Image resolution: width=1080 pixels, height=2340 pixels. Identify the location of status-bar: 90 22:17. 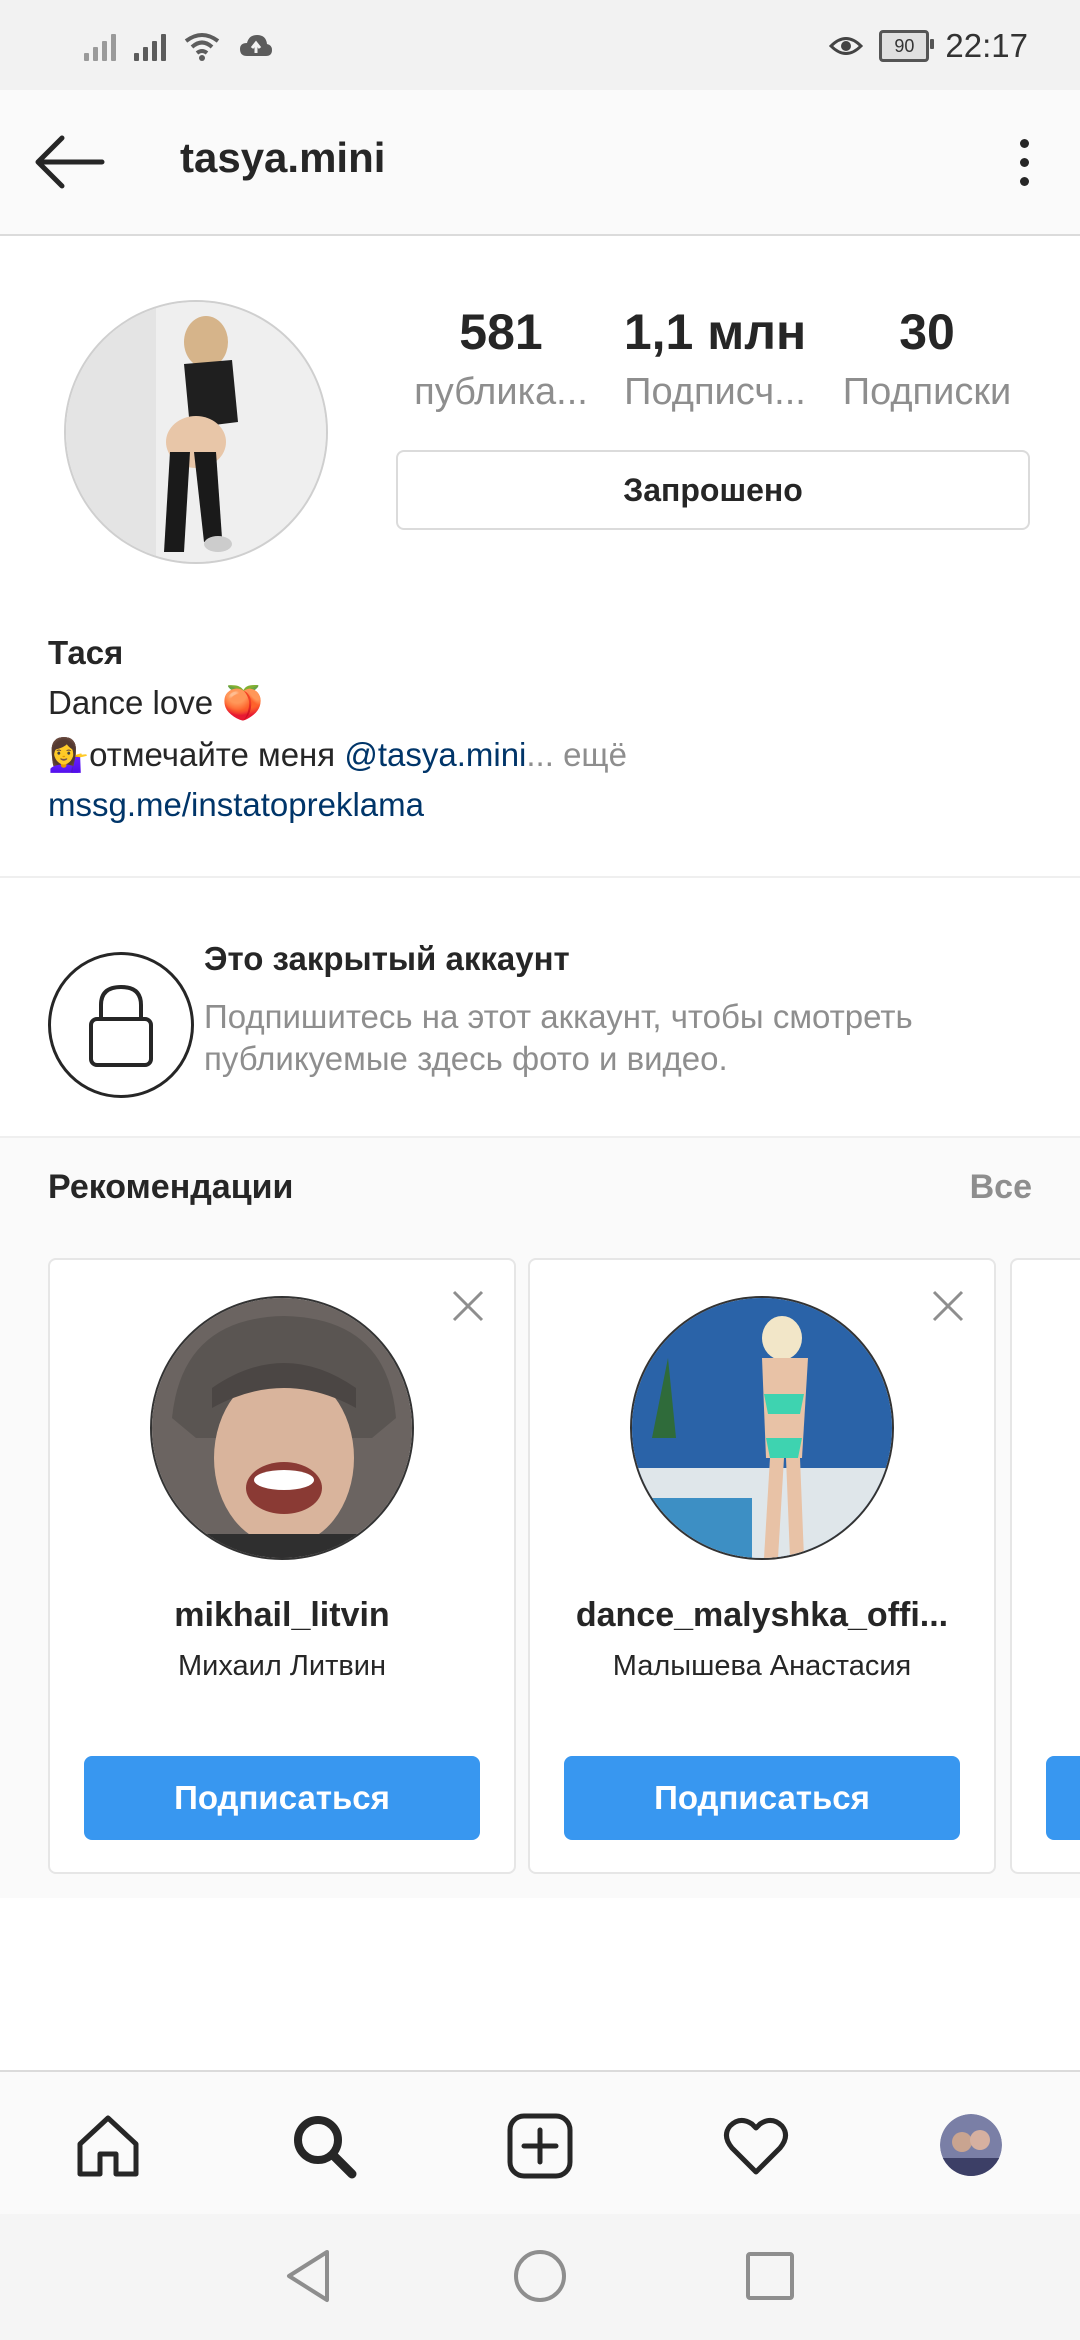
(540, 45).